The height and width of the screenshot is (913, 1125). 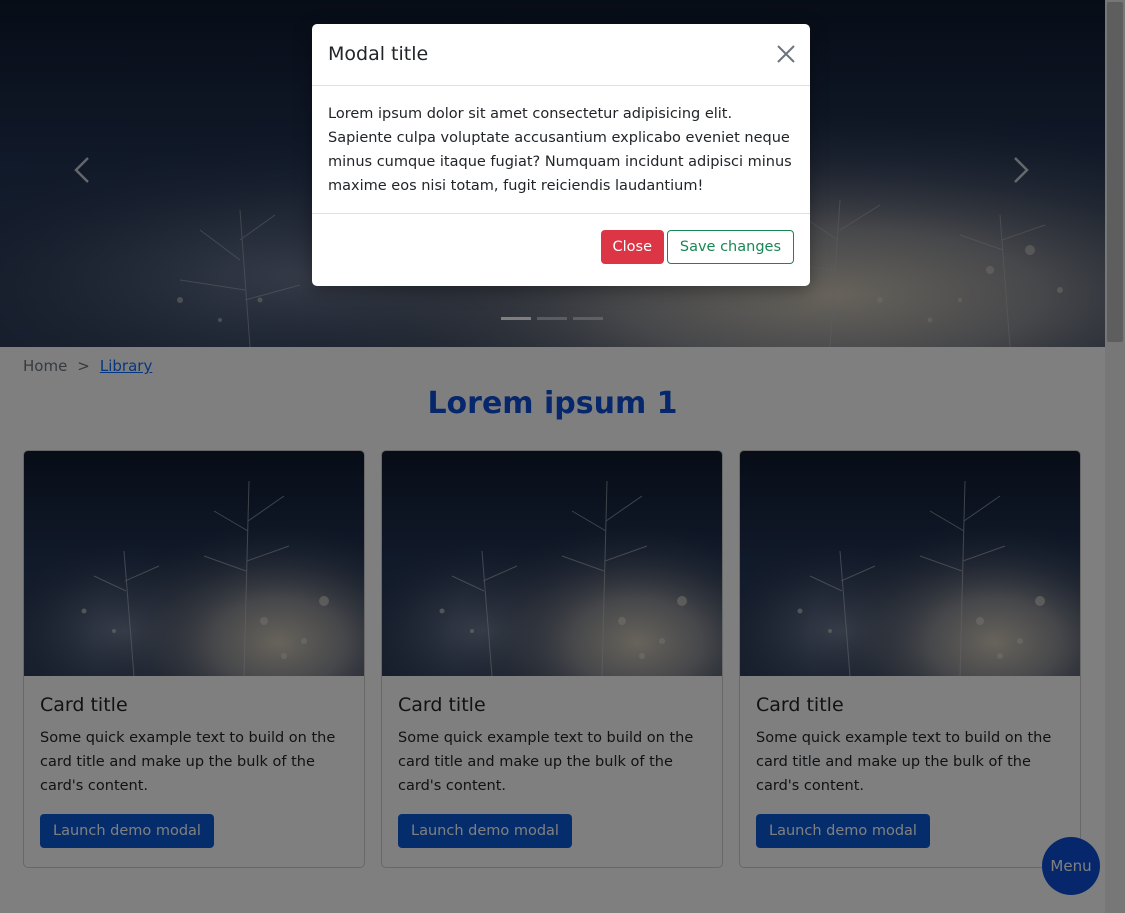 I want to click on modal-footer: Close Save changes, so click(x=561, y=250).